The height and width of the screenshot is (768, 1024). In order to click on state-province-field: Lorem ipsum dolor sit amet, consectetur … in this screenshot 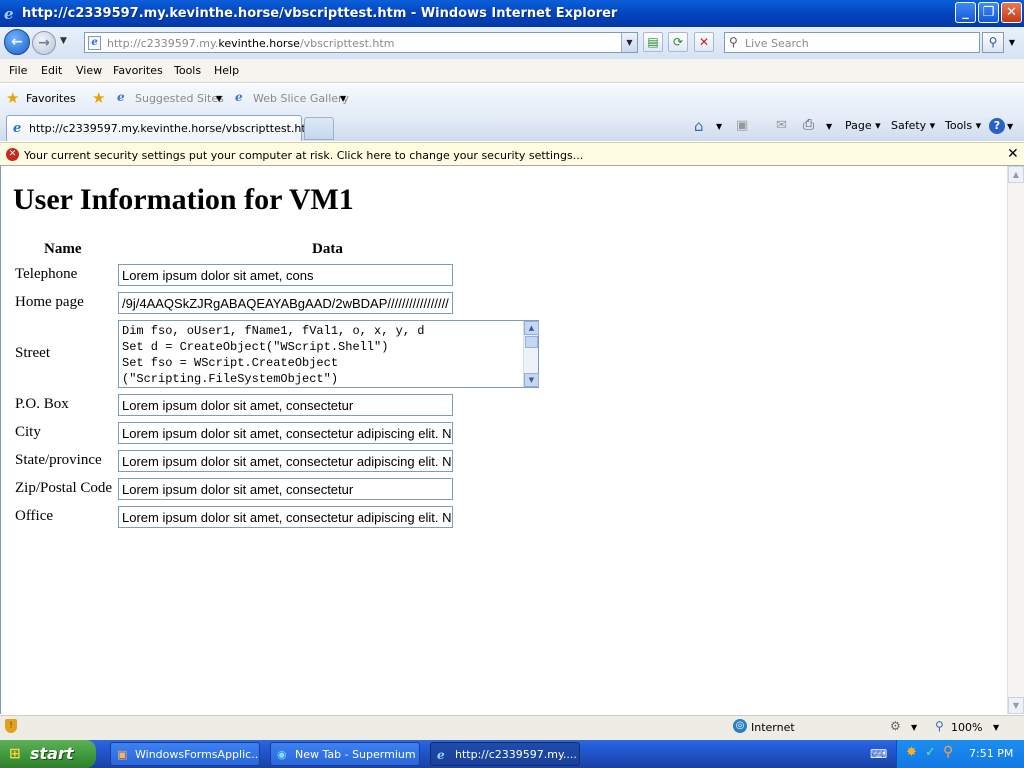, I will do `click(285, 461)`.